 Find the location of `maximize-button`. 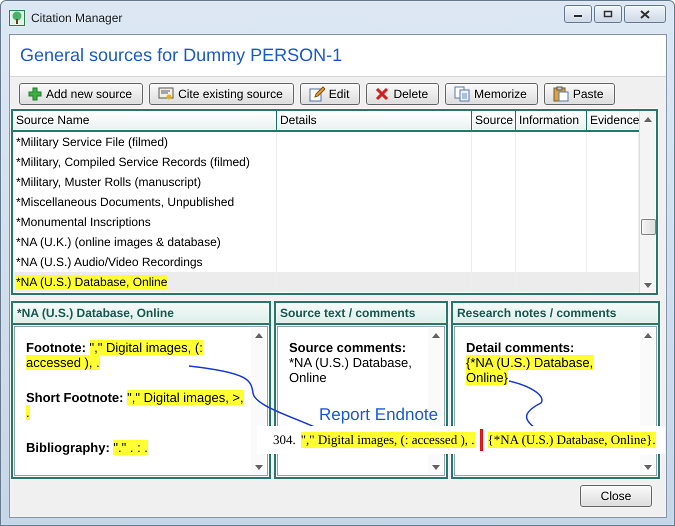

maximize-button is located at coordinates (608, 14).